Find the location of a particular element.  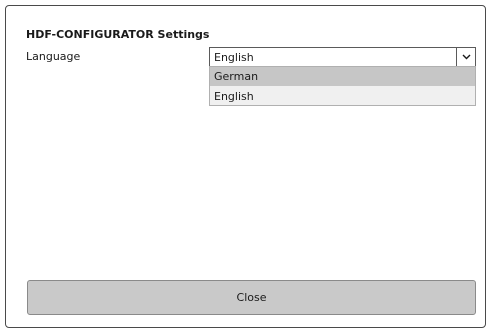

language-select: English is located at coordinates (342, 57).